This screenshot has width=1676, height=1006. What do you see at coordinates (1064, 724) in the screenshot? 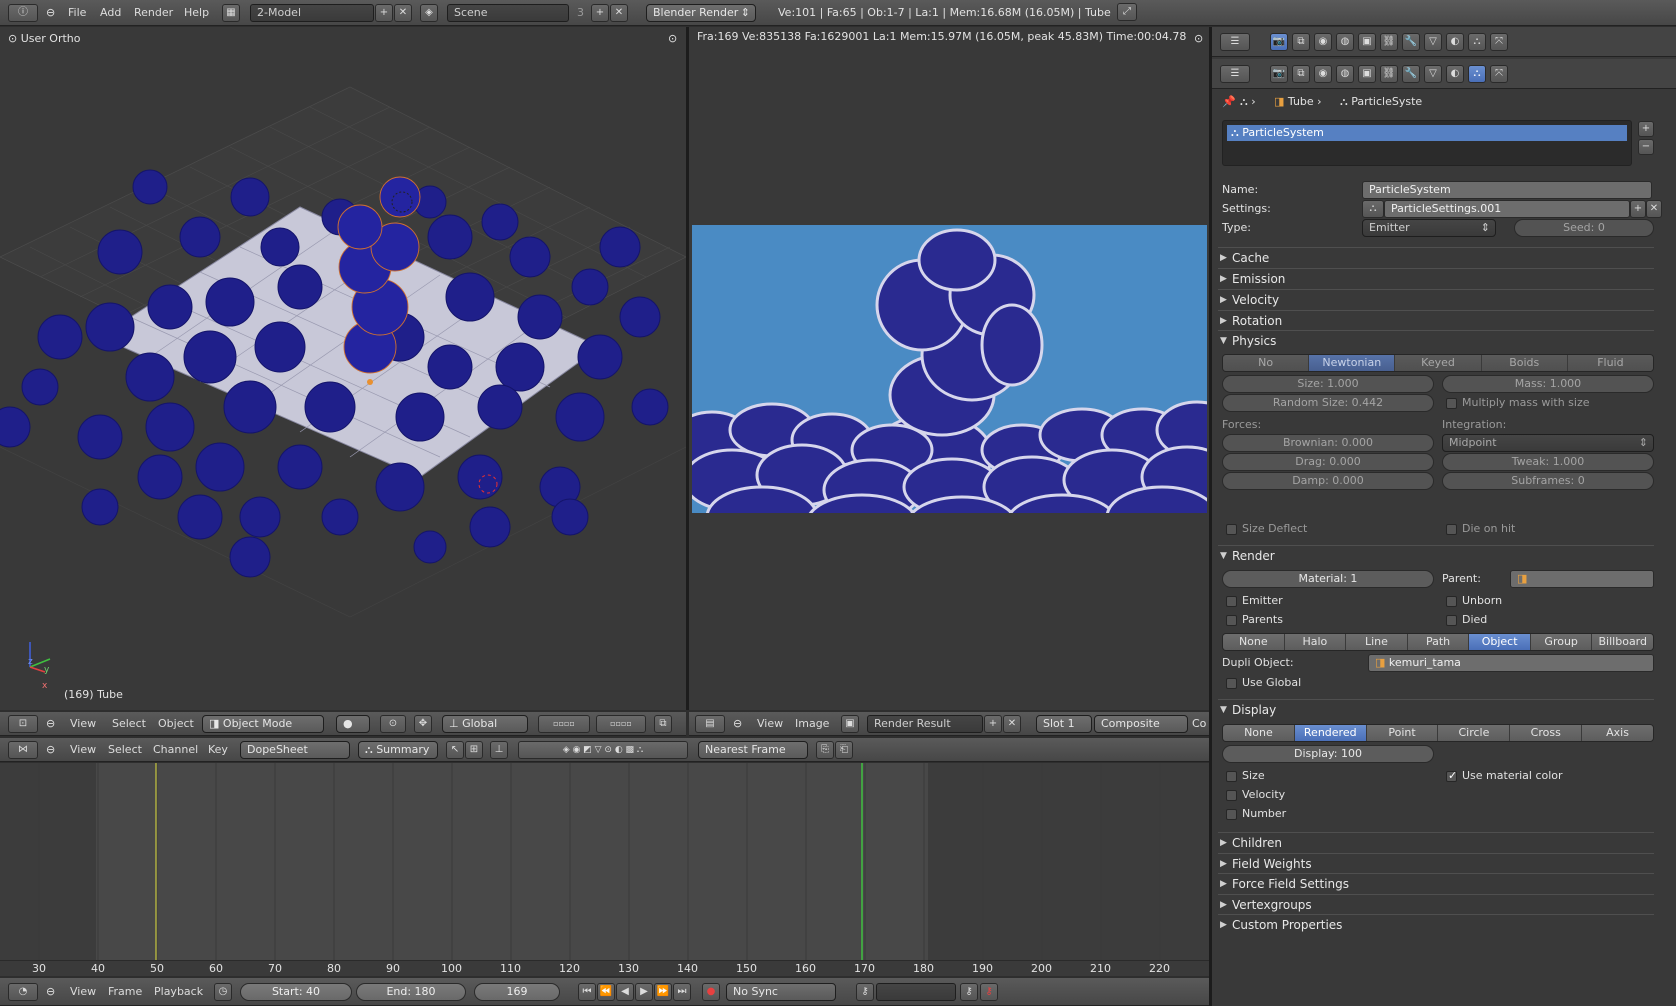
I see `slot-select: Slot 1` at bounding box center [1064, 724].